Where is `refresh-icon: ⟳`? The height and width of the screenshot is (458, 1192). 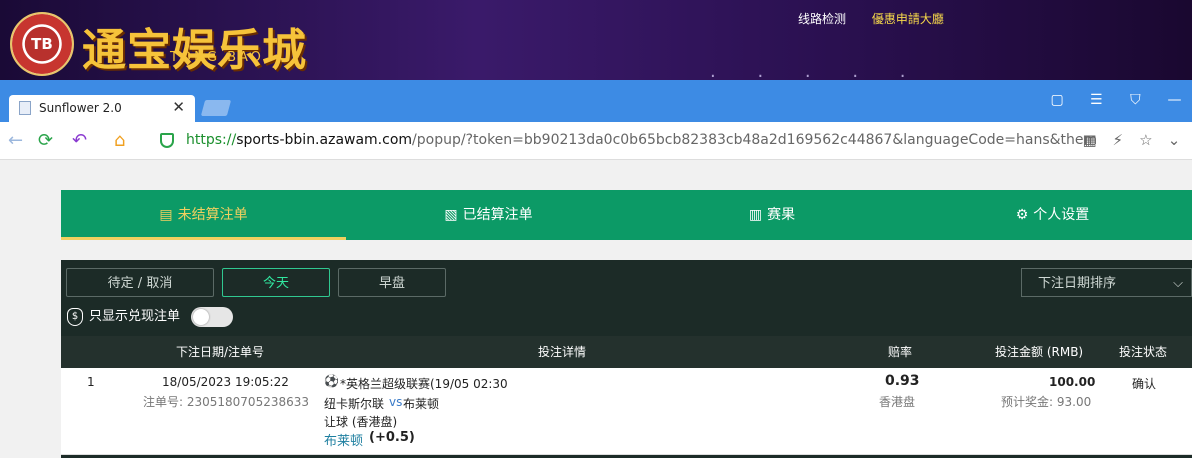
refresh-icon: ⟳ is located at coordinates (45, 140).